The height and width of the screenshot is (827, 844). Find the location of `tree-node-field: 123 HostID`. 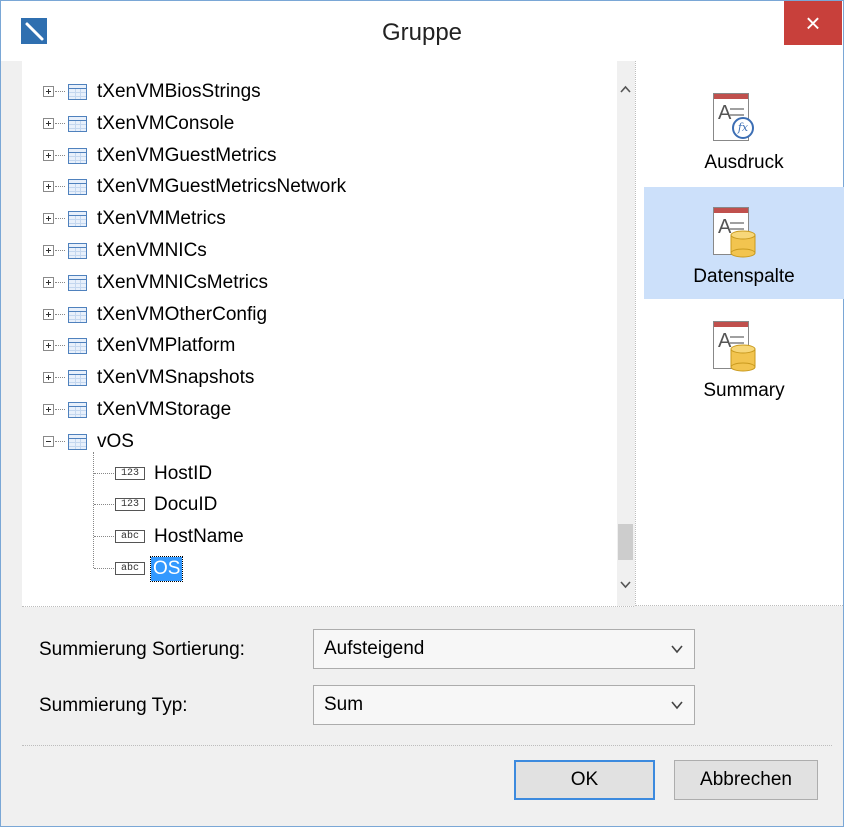

tree-node-field: 123 HostID is located at coordinates (312, 475).